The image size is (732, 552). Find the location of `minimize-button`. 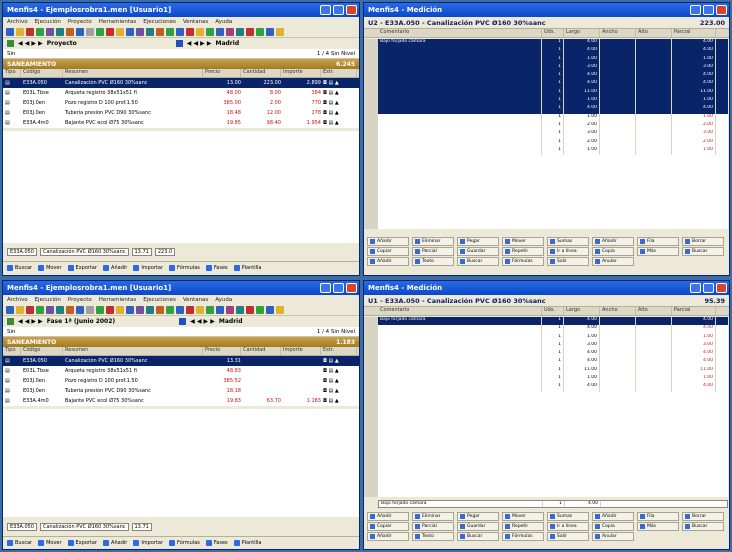

minimize-button is located at coordinates (695, 10).